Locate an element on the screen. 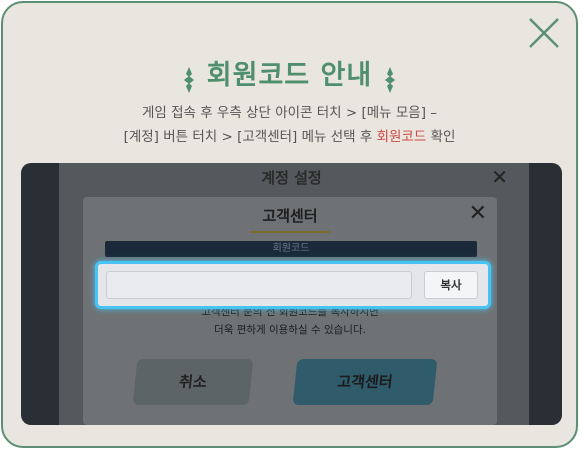 This screenshot has height=452, width=583. customer-center-button: 고객센터 is located at coordinates (365, 382).